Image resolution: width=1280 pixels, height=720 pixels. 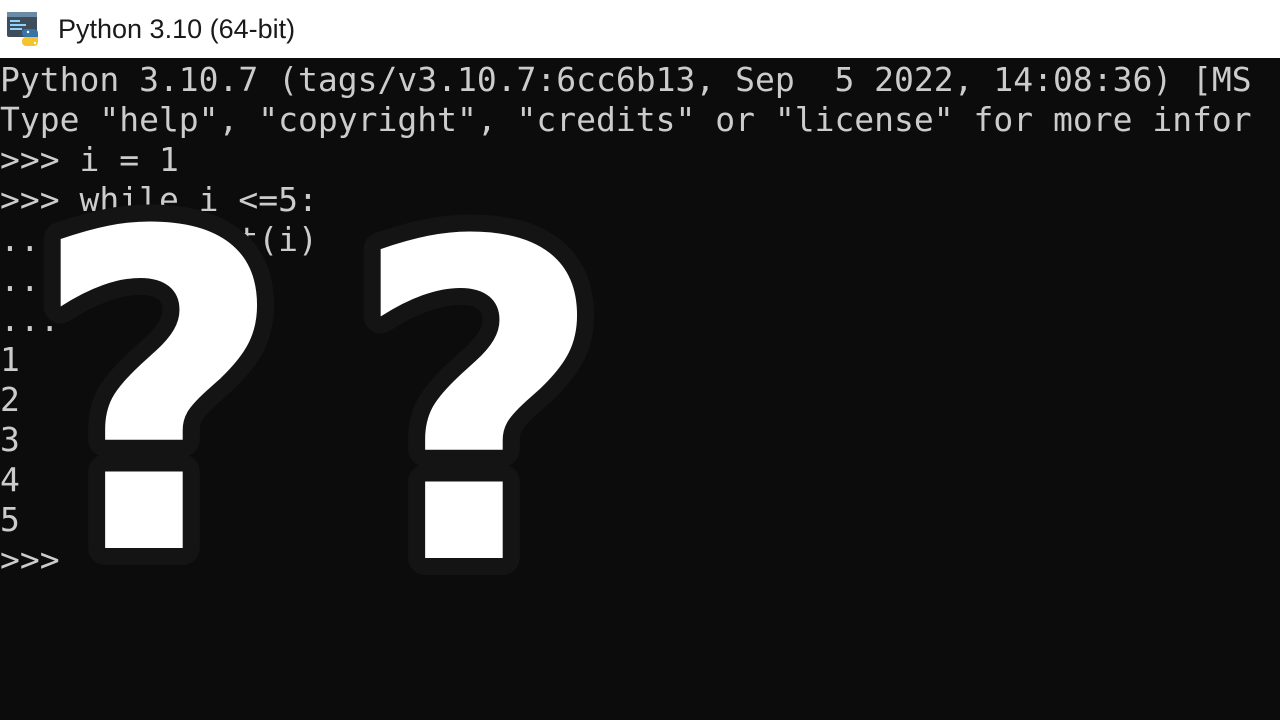 What do you see at coordinates (10, 479) in the screenshot?
I see `output-line-4: 4` at bounding box center [10, 479].